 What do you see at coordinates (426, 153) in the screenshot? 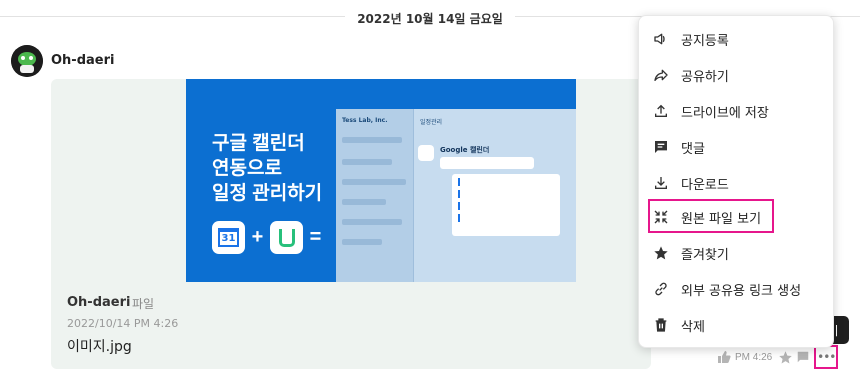
I see `screenshot-calendar-icon` at bounding box center [426, 153].